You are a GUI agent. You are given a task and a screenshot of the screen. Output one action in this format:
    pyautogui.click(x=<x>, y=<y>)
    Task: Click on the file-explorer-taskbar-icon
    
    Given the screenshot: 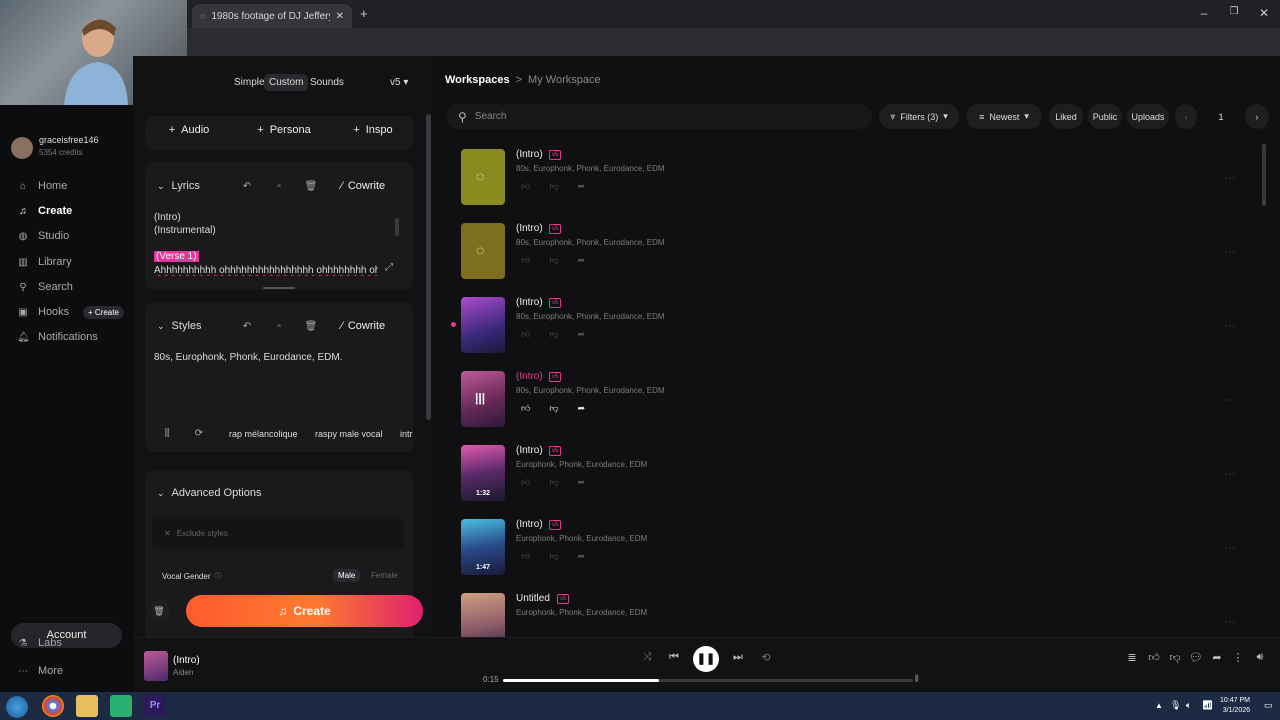 What is the action you would take?
    pyautogui.click(x=87, y=706)
    